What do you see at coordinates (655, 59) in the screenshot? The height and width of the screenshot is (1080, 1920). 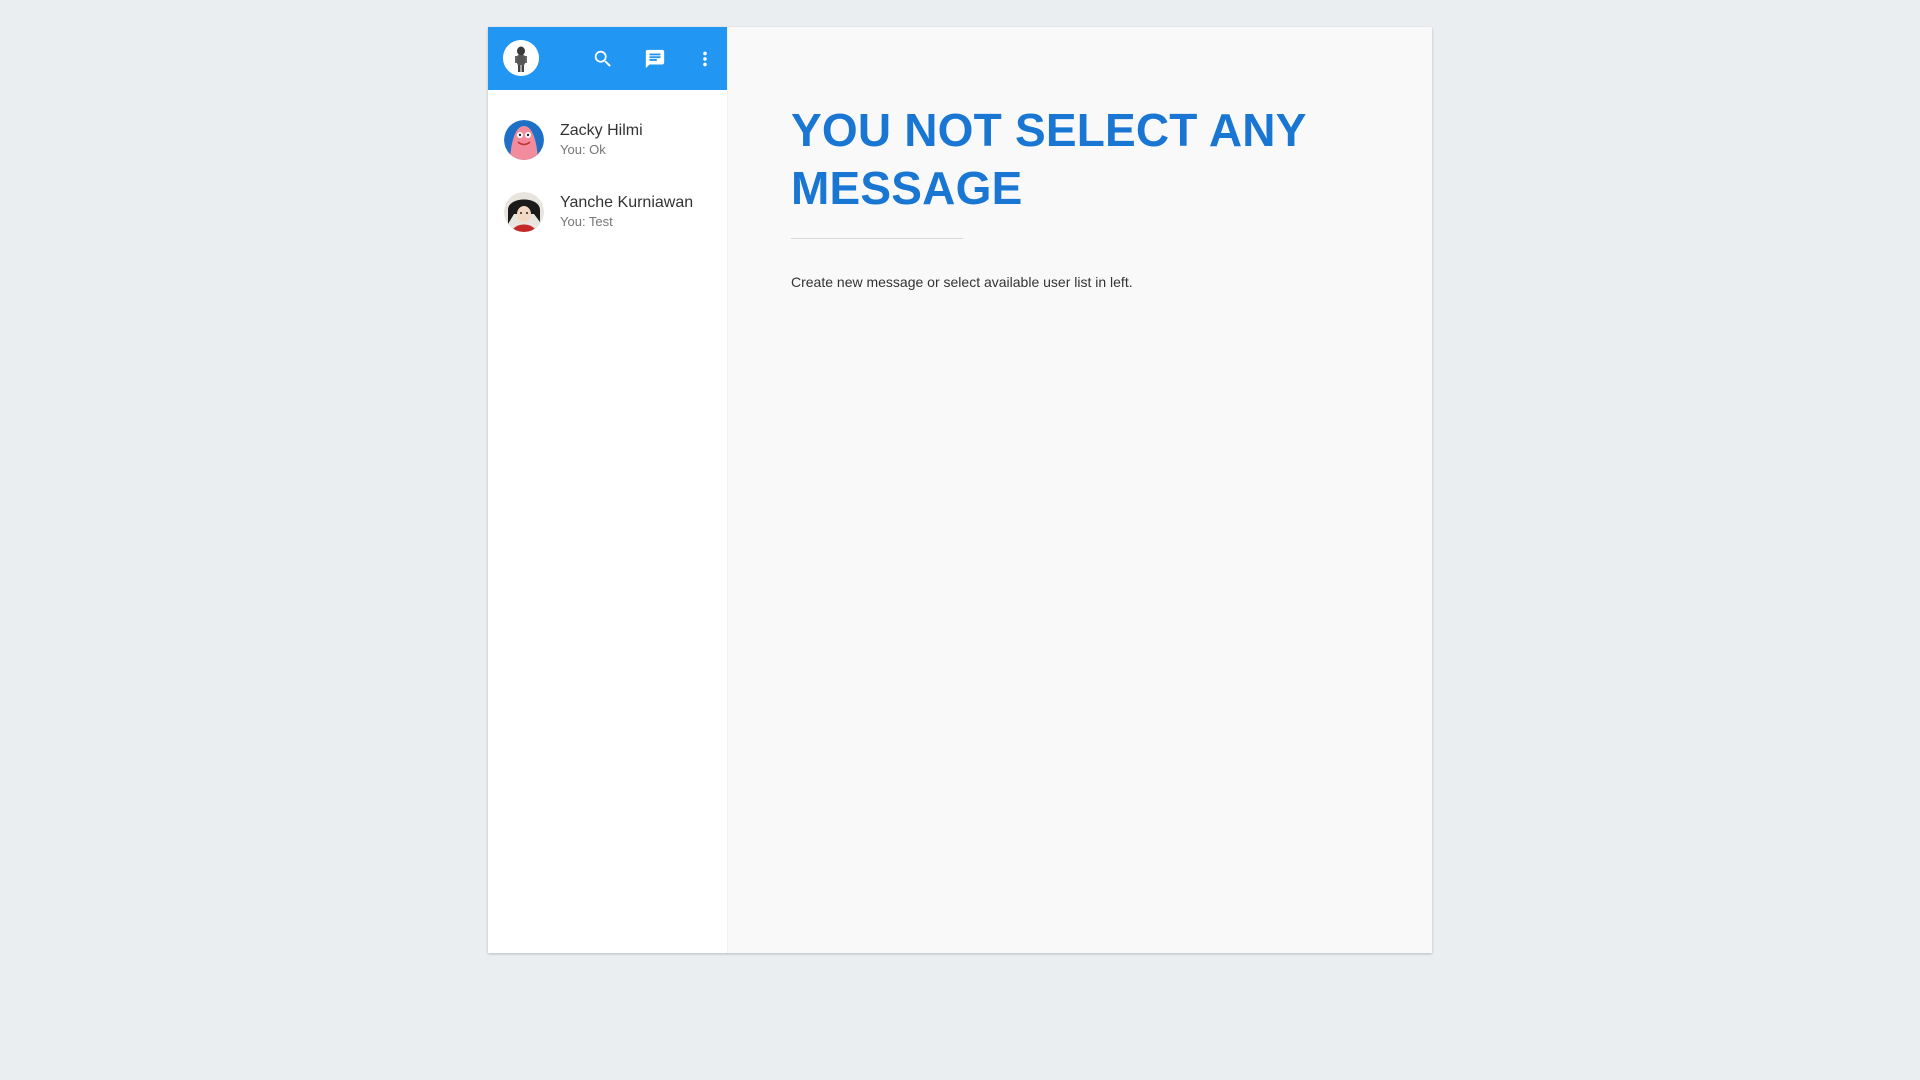 I see `chat-icon` at bounding box center [655, 59].